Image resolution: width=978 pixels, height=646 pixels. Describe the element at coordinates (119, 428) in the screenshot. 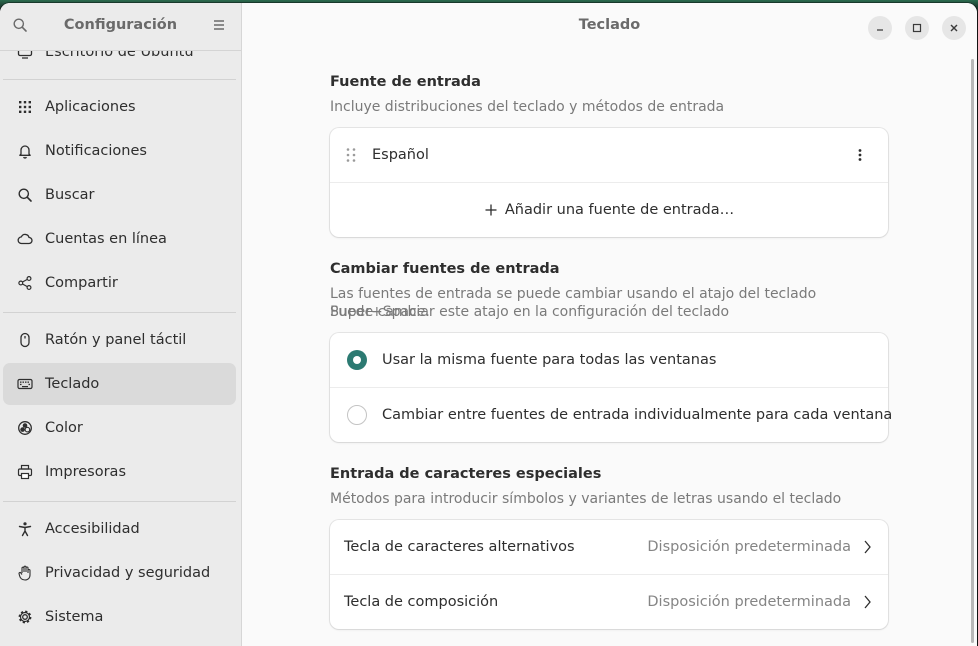

I see `sidebar-item-color: Color` at that location.